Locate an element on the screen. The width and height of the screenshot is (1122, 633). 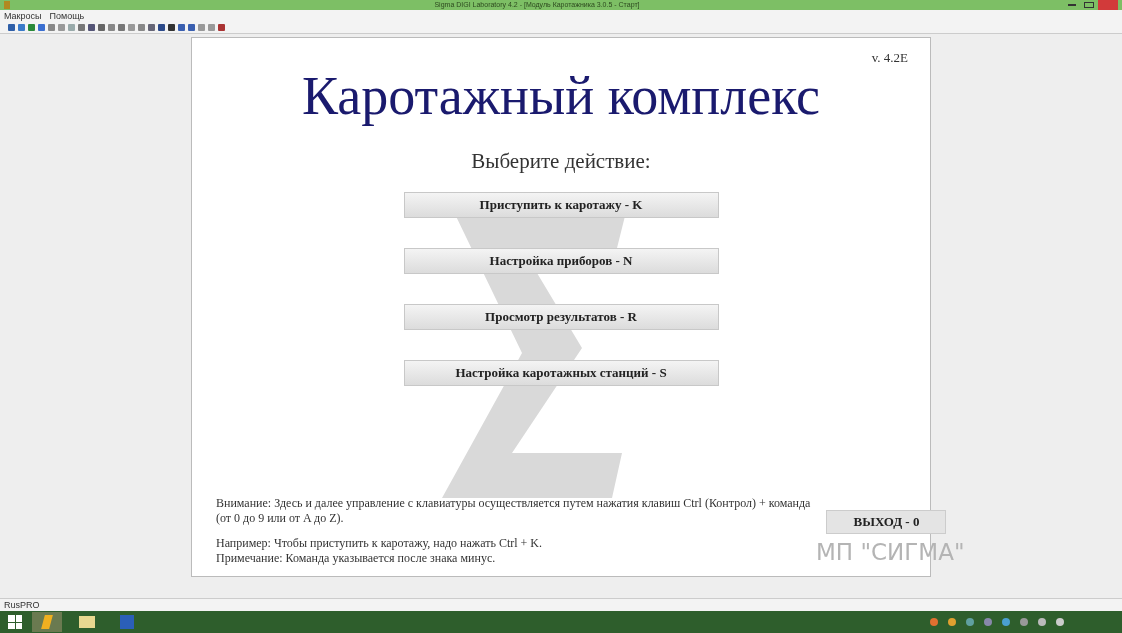
app-heading: Каротажный комплекс is located at coordinates (561, 96).